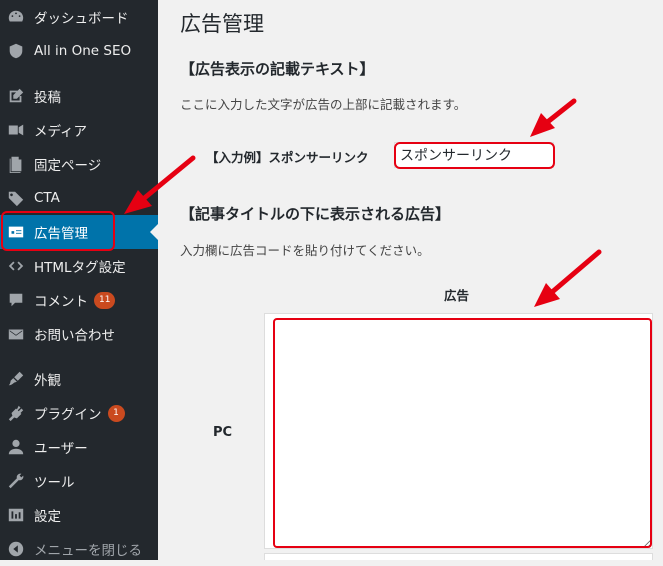 The width and height of the screenshot is (663, 566). I want to click on dashboard-icon, so click(16, 17).